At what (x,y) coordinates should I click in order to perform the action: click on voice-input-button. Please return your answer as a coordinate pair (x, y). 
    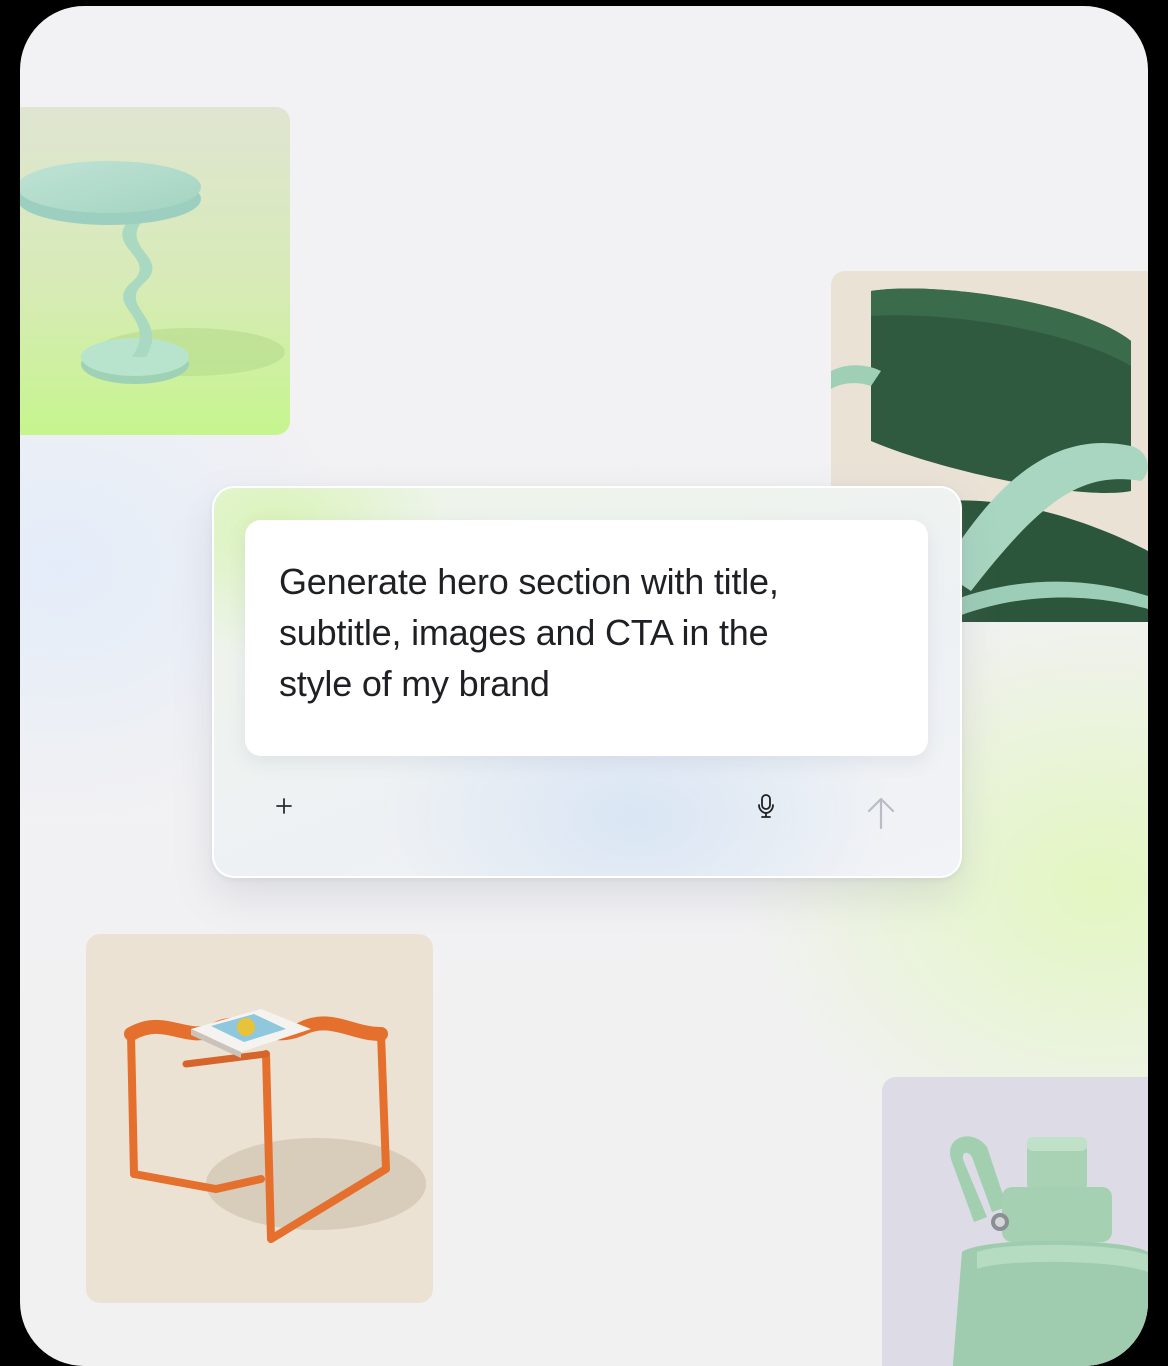
    Looking at the image, I should click on (766, 806).